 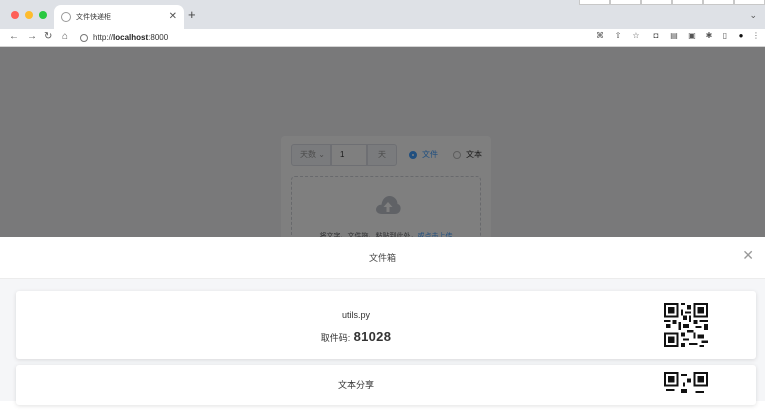 What do you see at coordinates (93, 17) in the screenshot?
I see `tab-title: 文件快递柜` at bounding box center [93, 17].